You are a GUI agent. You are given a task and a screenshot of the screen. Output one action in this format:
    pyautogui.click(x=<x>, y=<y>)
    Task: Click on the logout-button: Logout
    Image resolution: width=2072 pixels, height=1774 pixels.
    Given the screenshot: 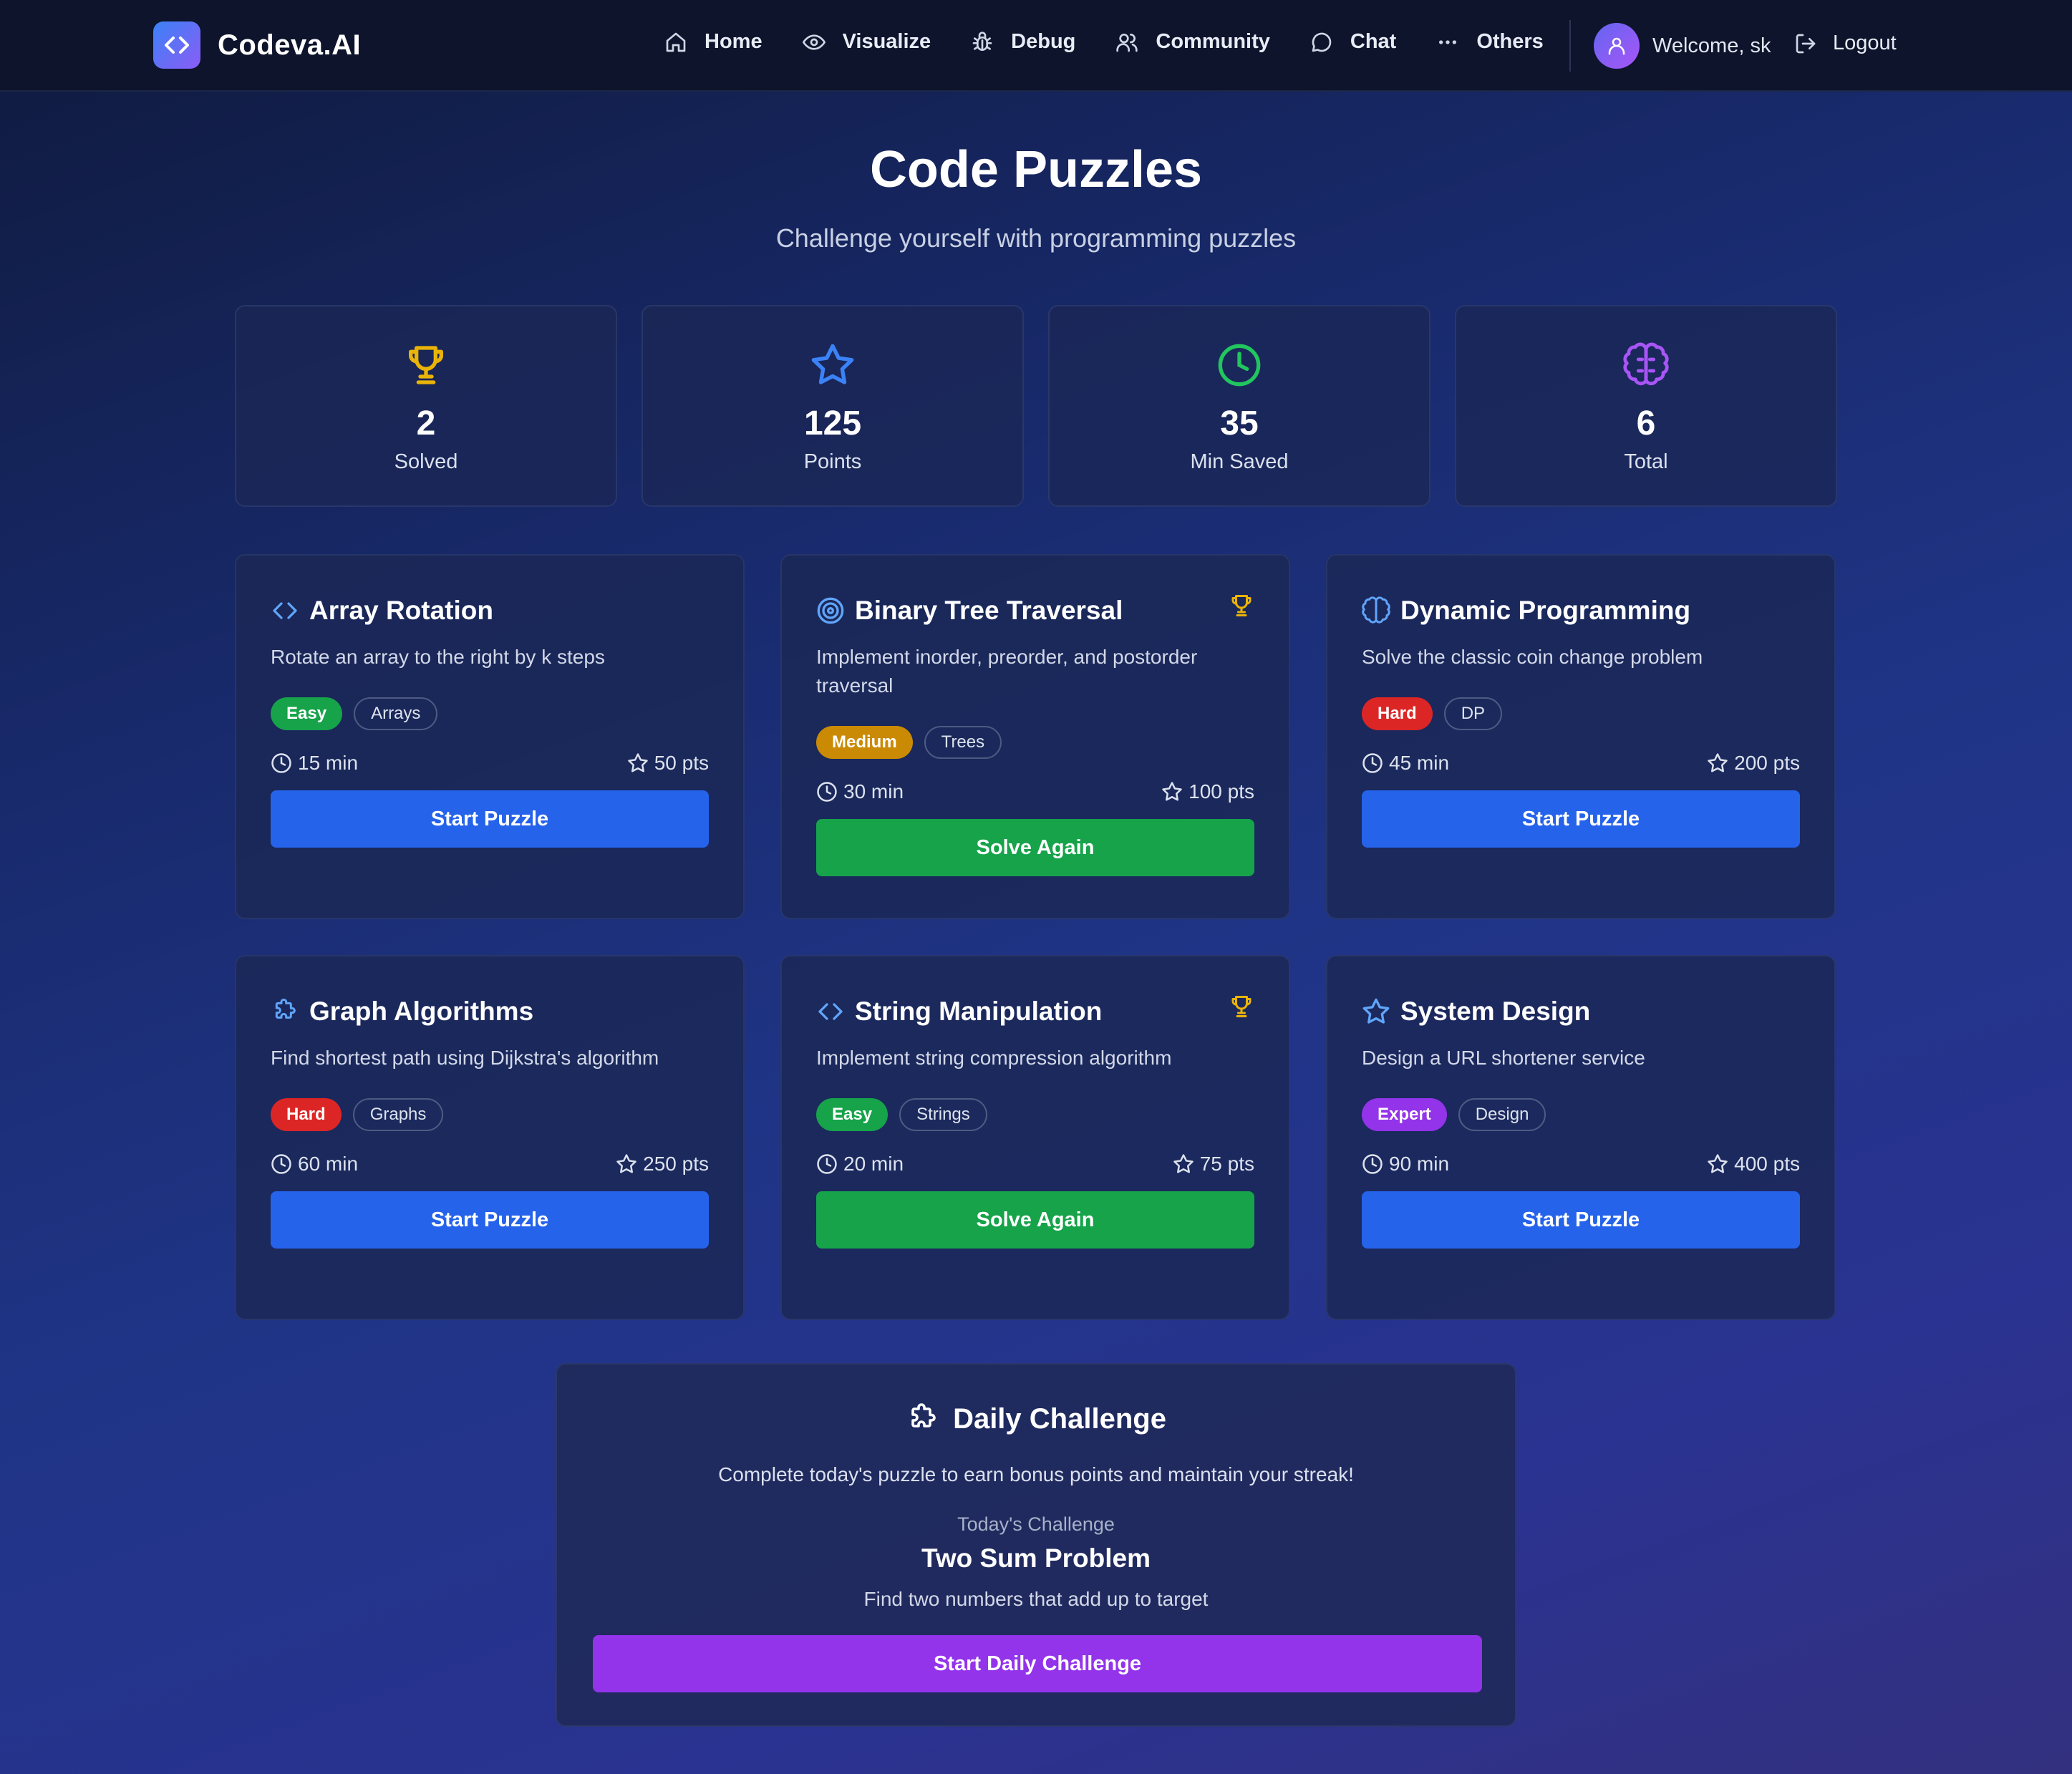 What is the action you would take?
    pyautogui.click(x=1845, y=43)
    